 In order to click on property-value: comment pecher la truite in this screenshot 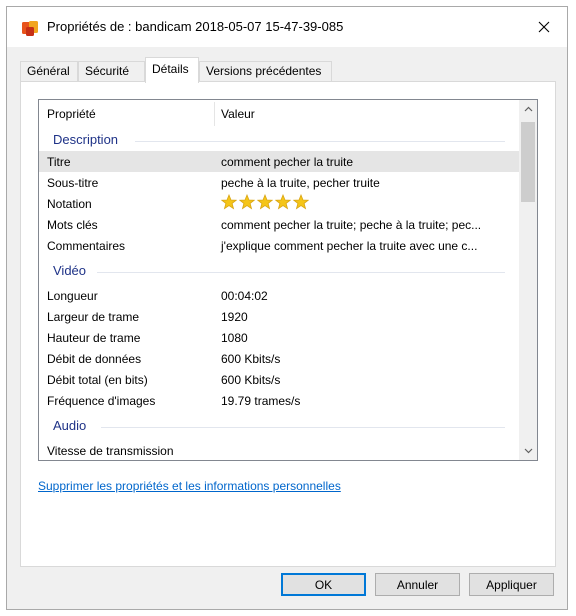, I will do `click(287, 162)`.